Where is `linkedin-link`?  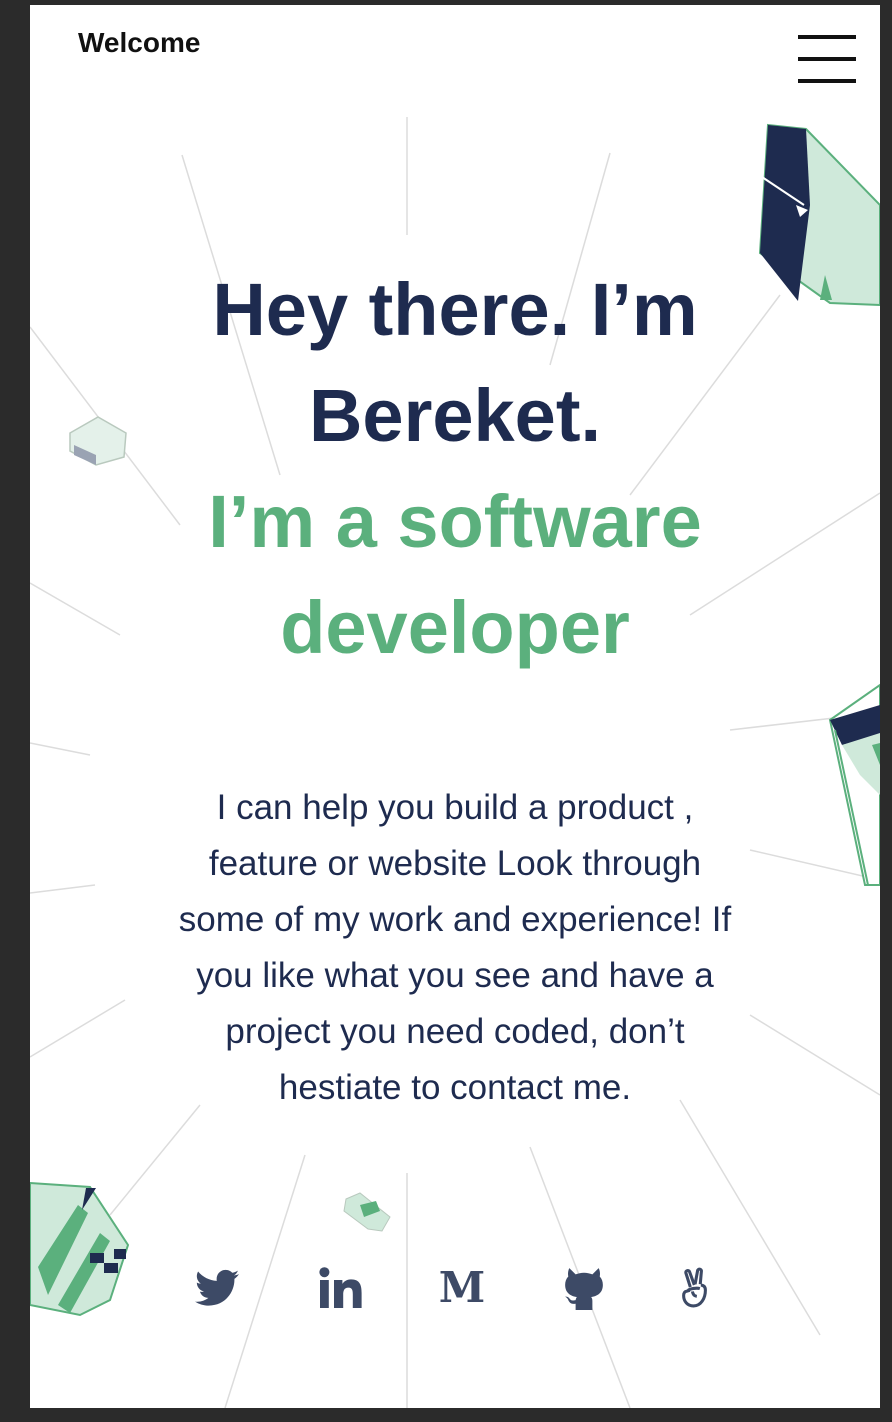
linkedin-link is located at coordinates (340, 1288).